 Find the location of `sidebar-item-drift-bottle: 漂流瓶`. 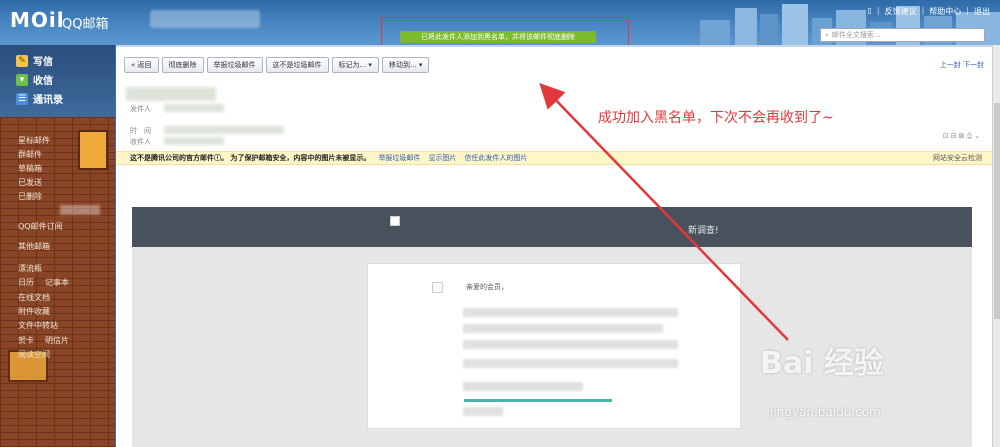

sidebar-item-drift-bottle: 漂流瓶 is located at coordinates (30, 268).